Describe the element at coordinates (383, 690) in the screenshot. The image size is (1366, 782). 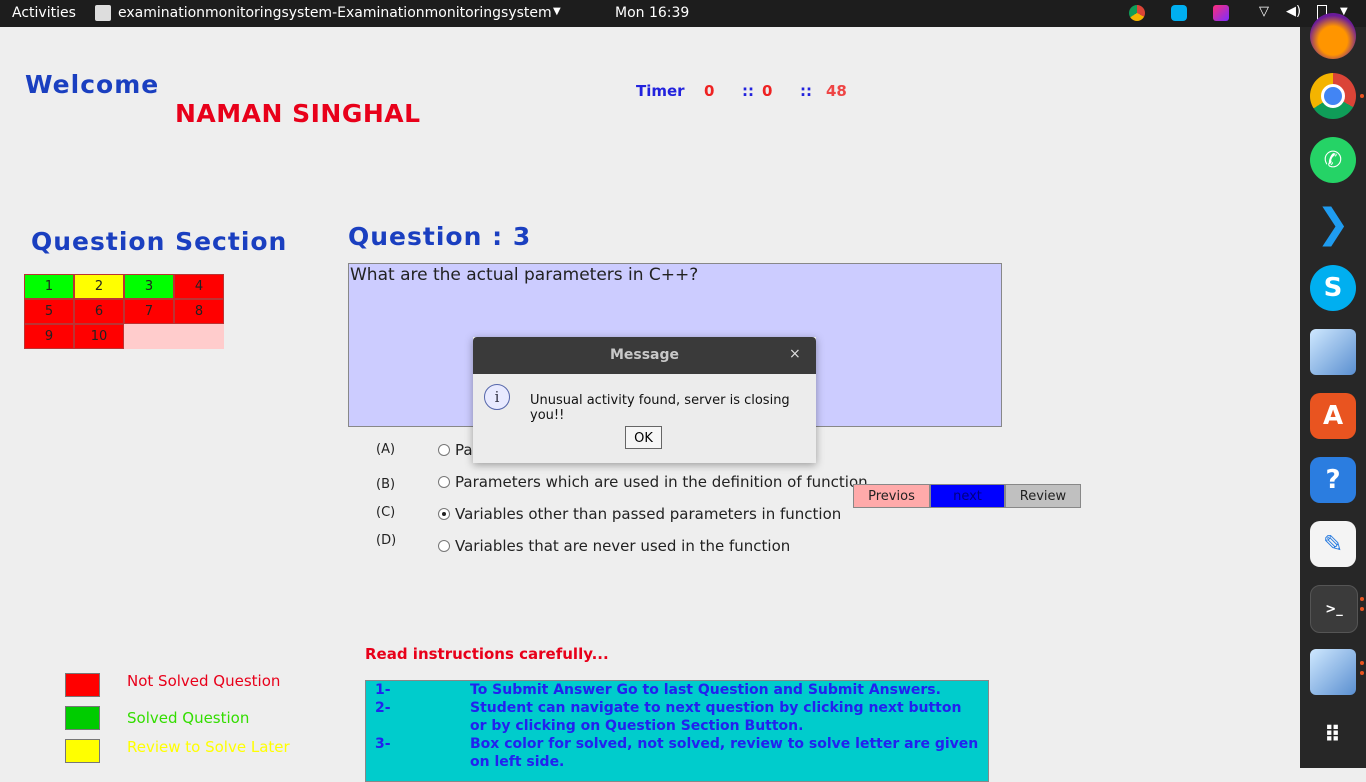
I see `instruction-number: 1-` at that location.